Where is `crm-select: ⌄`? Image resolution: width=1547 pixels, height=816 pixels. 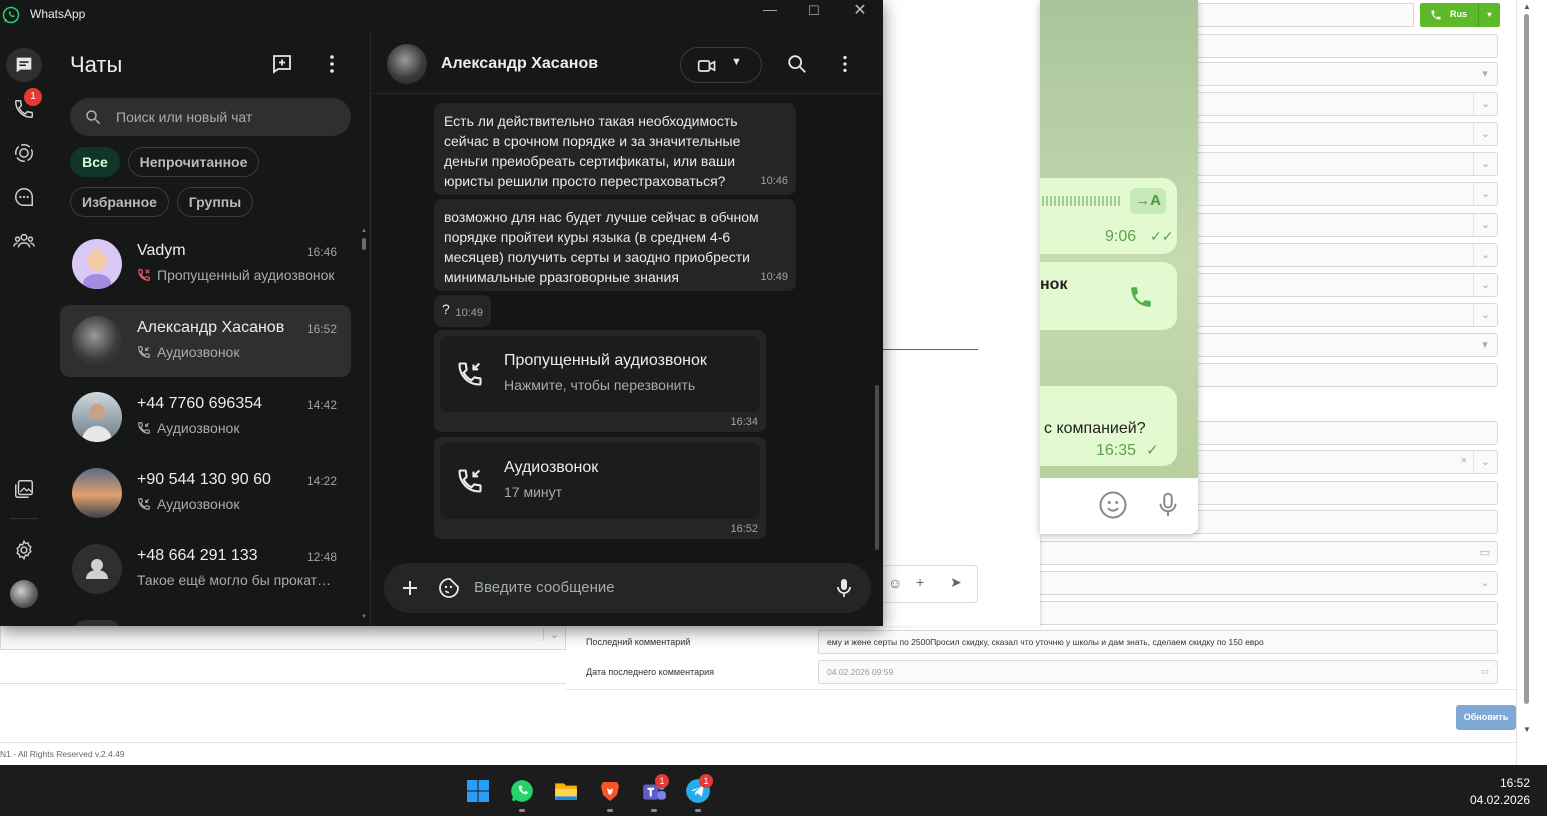 crm-select: ⌄ is located at coordinates (1268, 583).